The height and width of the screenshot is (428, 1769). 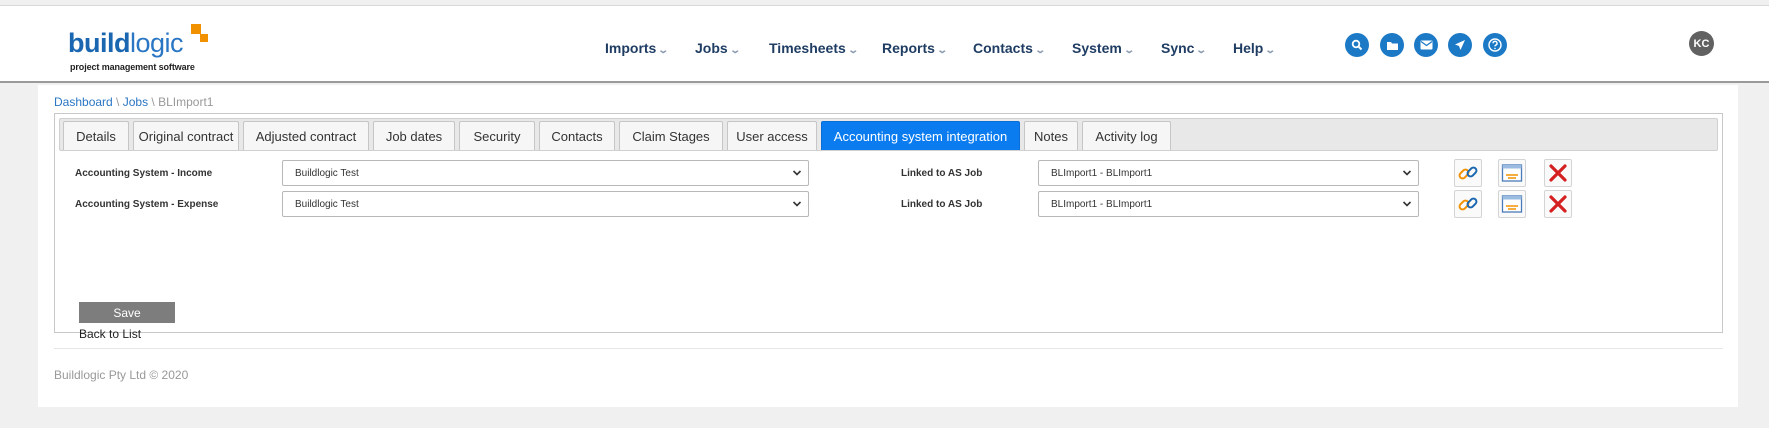 I want to click on buildlogic-logo: buildlogic project management software, so click(x=143, y=50).